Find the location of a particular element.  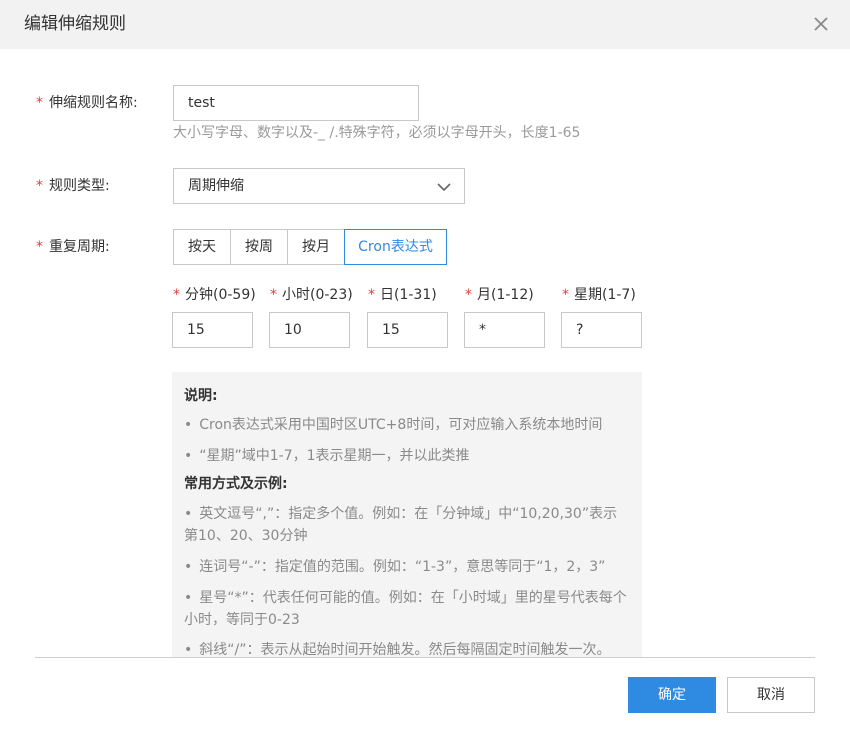

cron-field-label-text: 日(1-31) is located at coordinates (408, 295).